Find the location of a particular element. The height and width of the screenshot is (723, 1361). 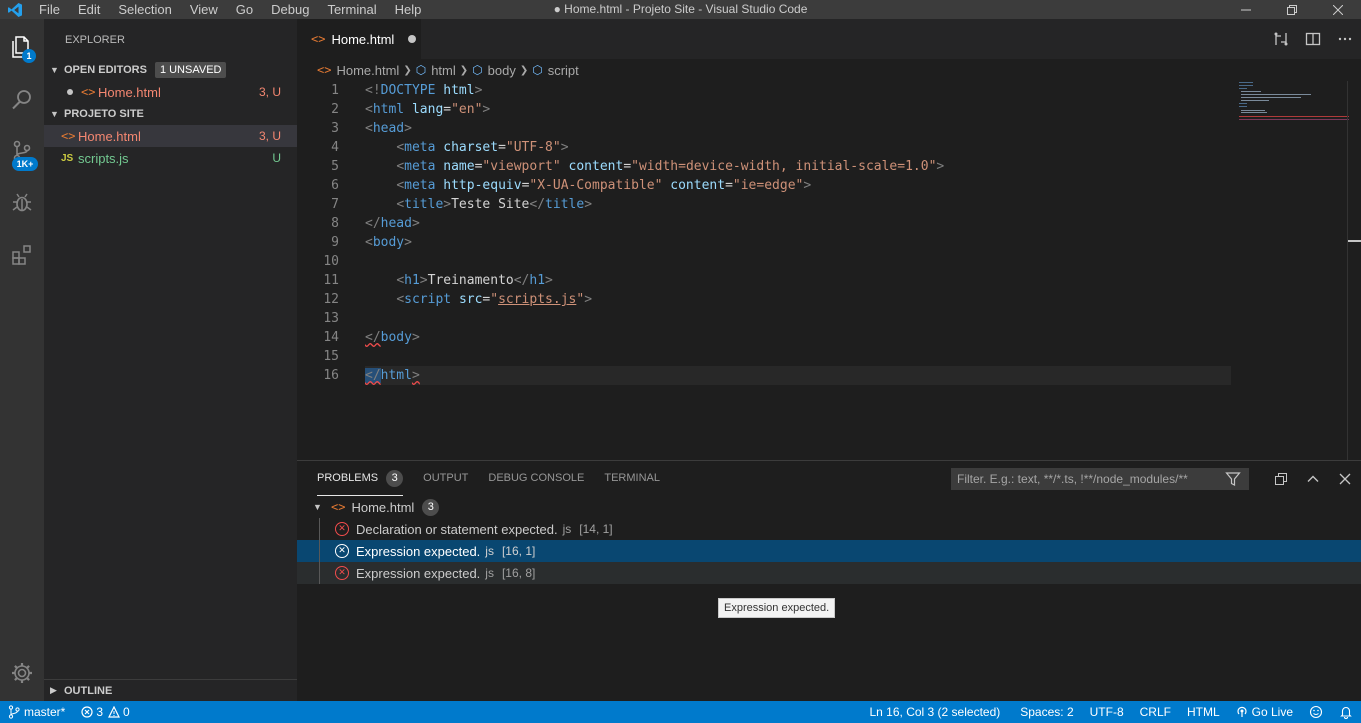

chevron-up-icon is located at coordinates (1313, 478).